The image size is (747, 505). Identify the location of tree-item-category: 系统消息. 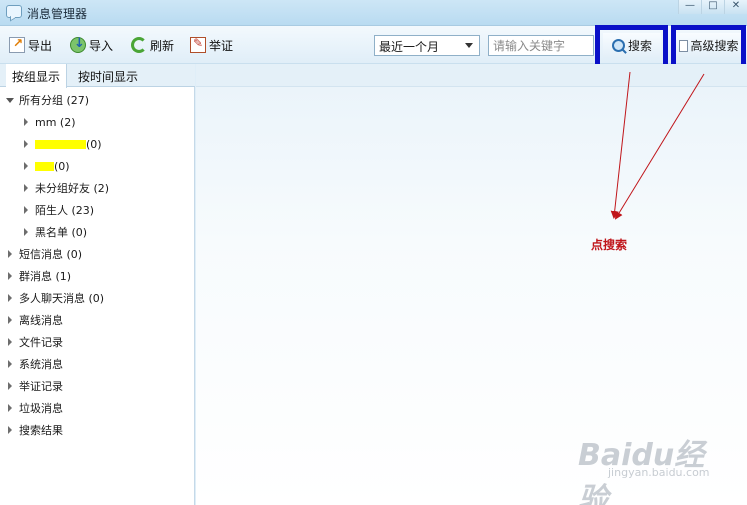
(34, 364).